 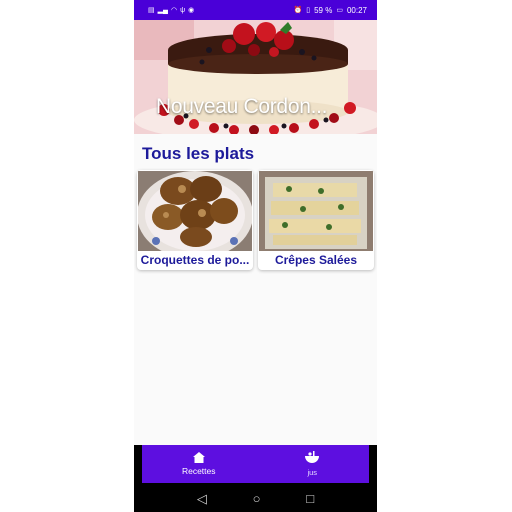 I want to click on section-title: Tous les plats, so click(x=198, y=153).